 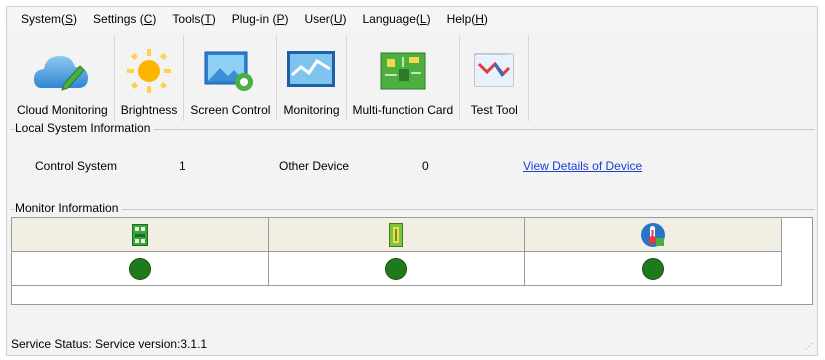 What do you see at coordinates (62, 71) in the screenshot?
I see `cloud-icon` at bounding box center [62, 71].